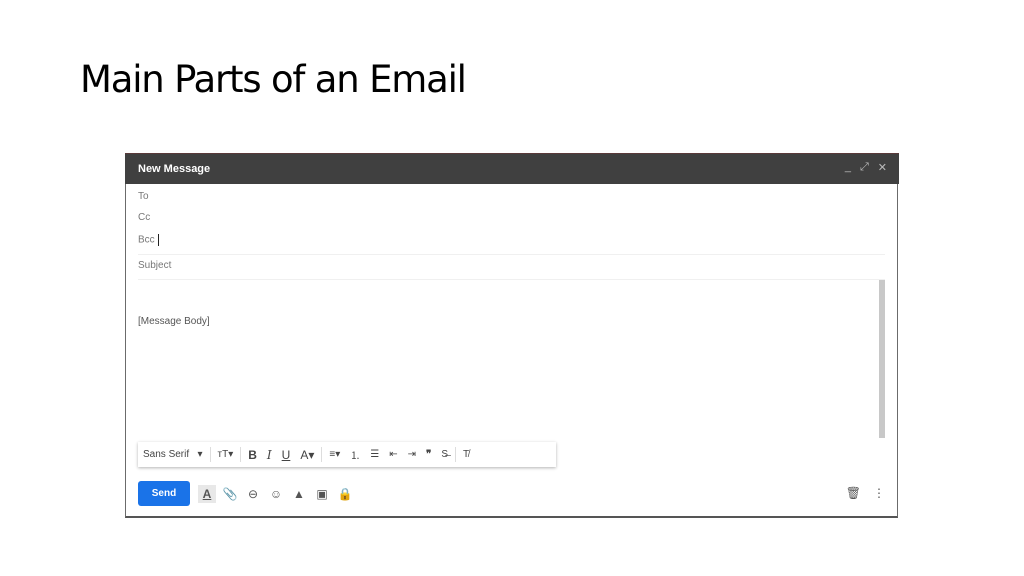 This screenshot has height=576, width=1024. What do you see at coordinates (444, 454) in the screenshot?
I see `strikethrough-icon: S̶` at bounding box center [444, 454].